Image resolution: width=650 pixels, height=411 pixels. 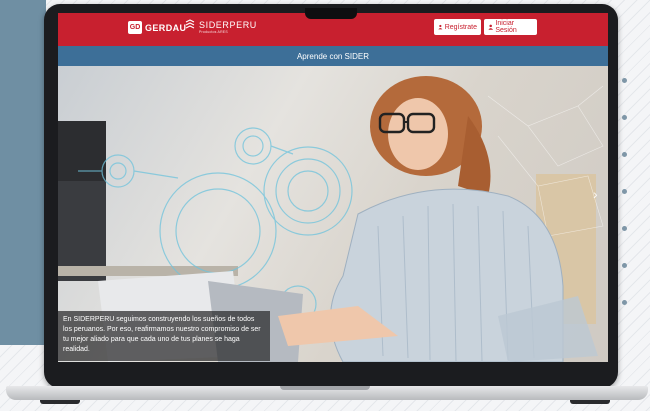 What do you see at coordinates (135, 27) in the screenshot?
I see `gerdau-logo-icon: GD` at bounding box center [135, 27].